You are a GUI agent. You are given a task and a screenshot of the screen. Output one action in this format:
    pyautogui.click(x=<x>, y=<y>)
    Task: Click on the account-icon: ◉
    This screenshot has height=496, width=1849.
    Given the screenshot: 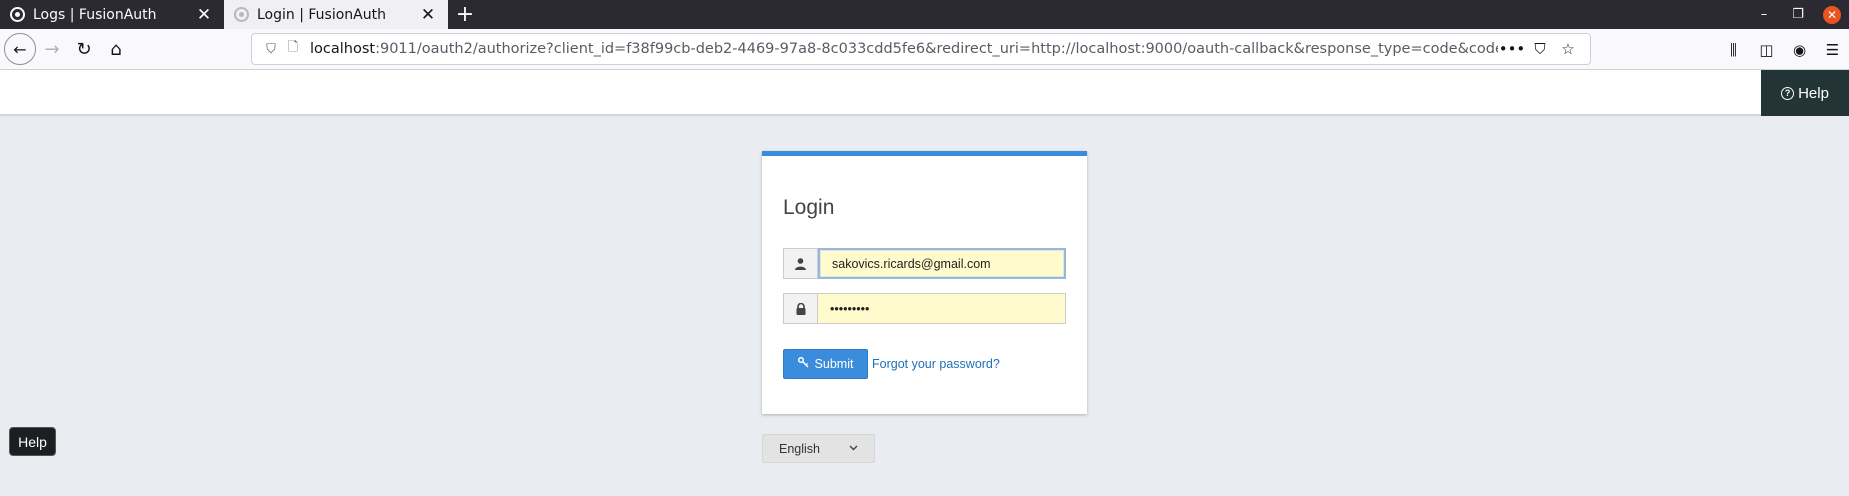 What is the action you would take?
    pyautogui.click(x=1799, y=50)
    